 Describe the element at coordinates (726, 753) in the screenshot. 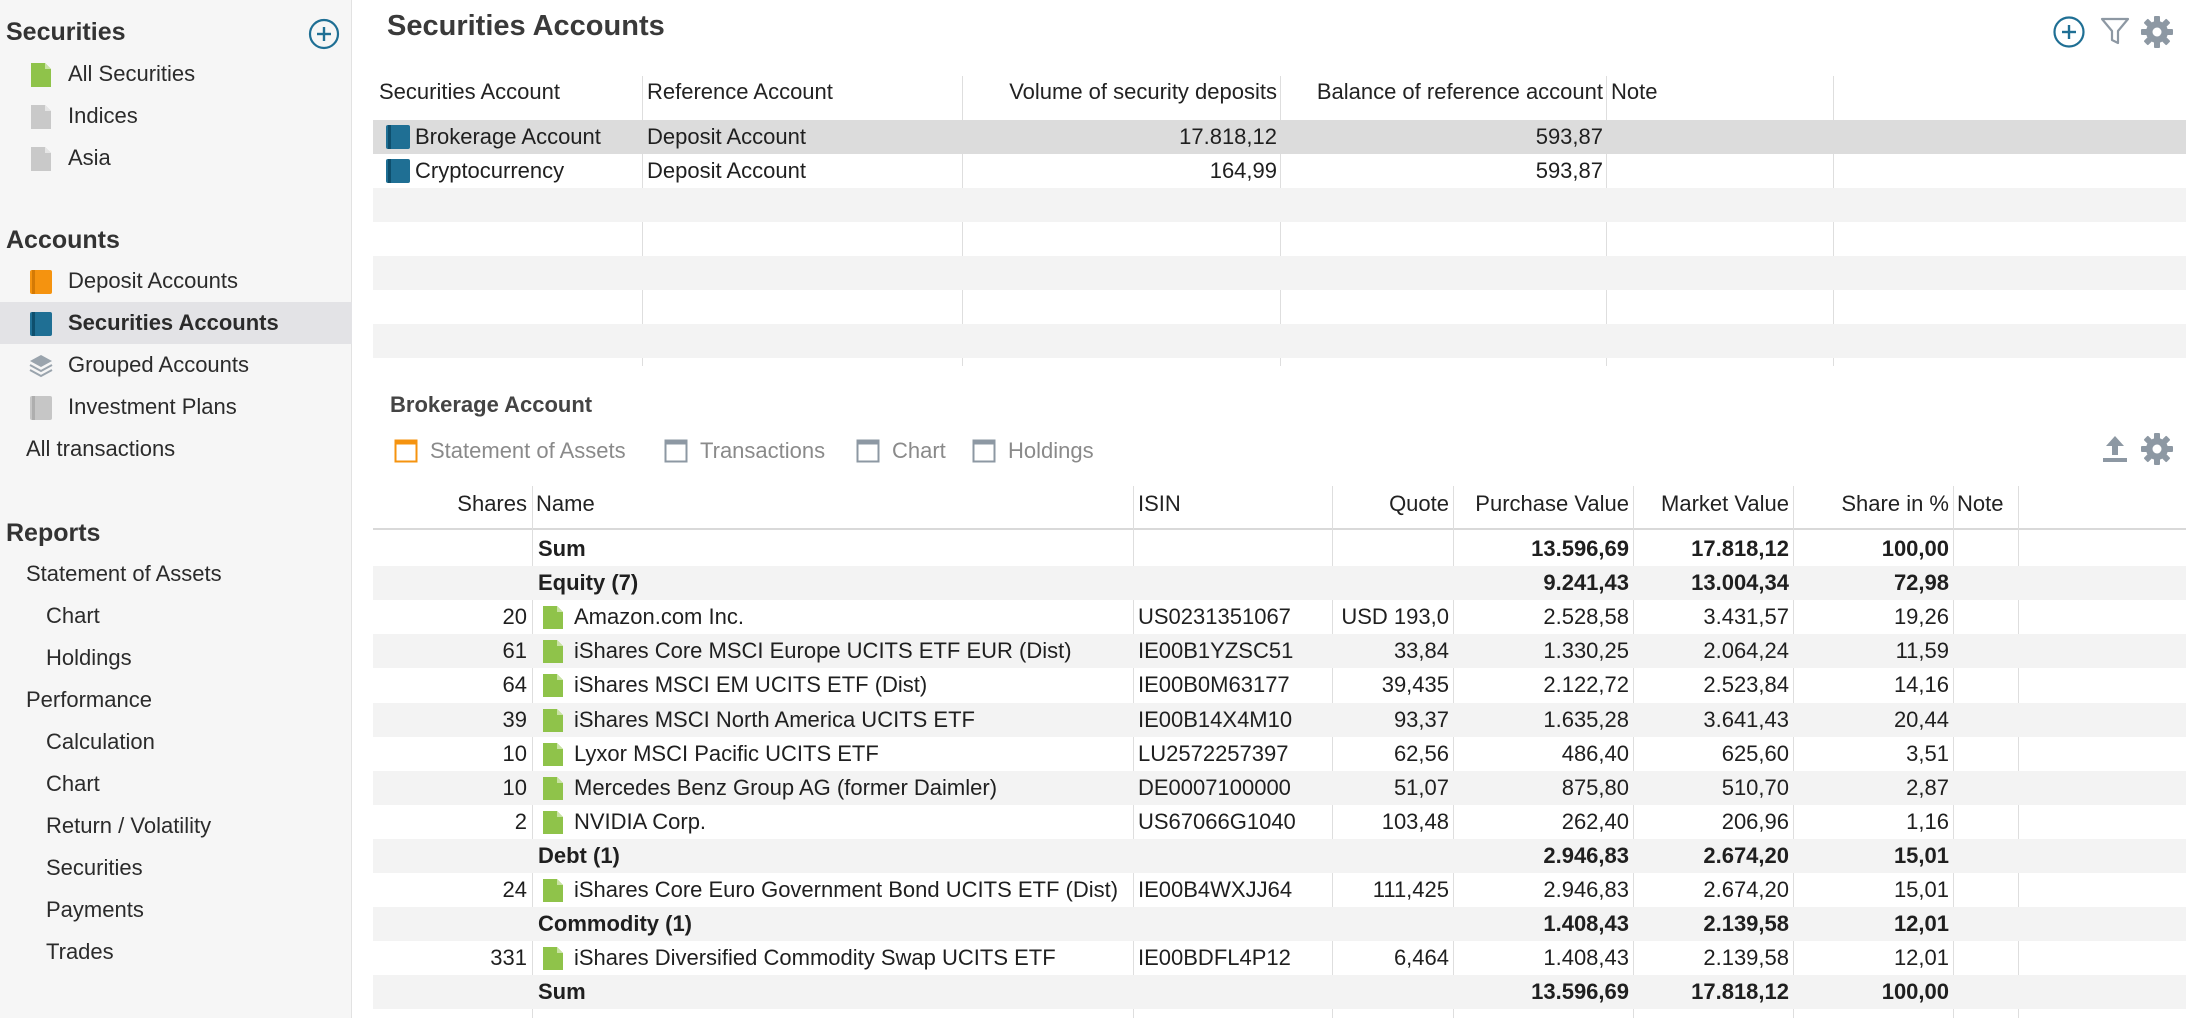

I see `cell-name: Lyxor MSCI Pacific UCITS ETF` at that location.